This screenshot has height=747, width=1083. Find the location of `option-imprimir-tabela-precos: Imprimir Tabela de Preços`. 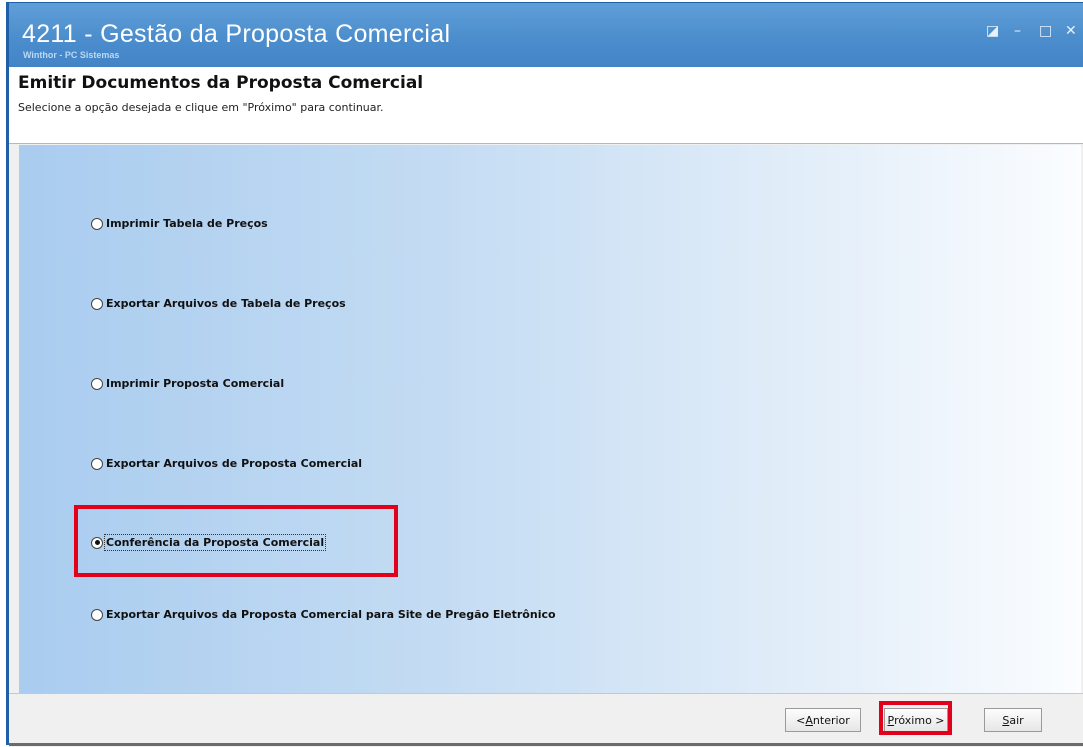

option-imprimir-tabela-precos: Imprimir Tabela de Preços is located at coordinates (179, 223).